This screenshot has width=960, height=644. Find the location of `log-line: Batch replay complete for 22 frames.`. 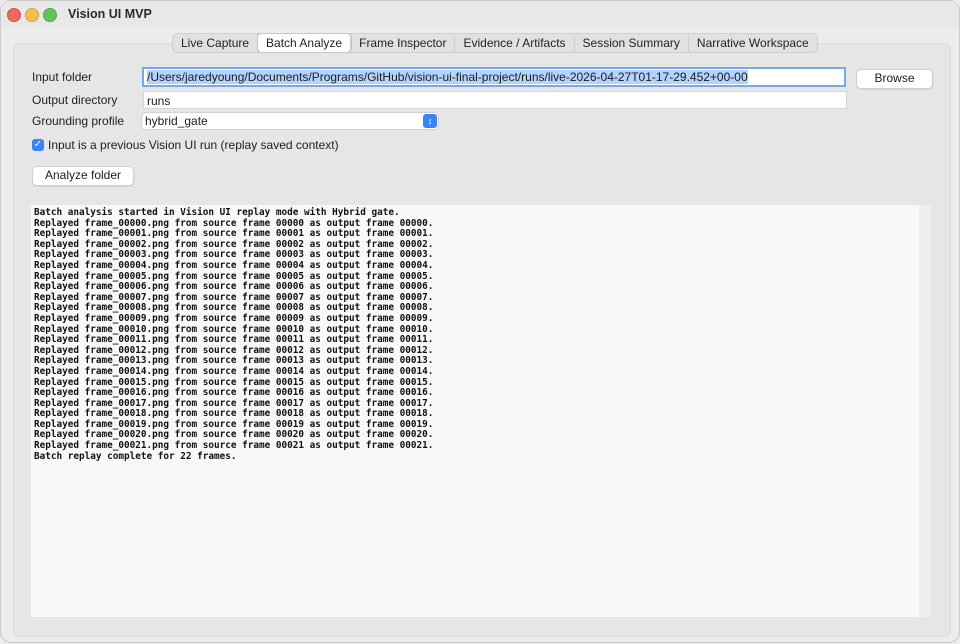

log-line: Batch replay complete for 22 frames. is located at coordinates (135, 456).